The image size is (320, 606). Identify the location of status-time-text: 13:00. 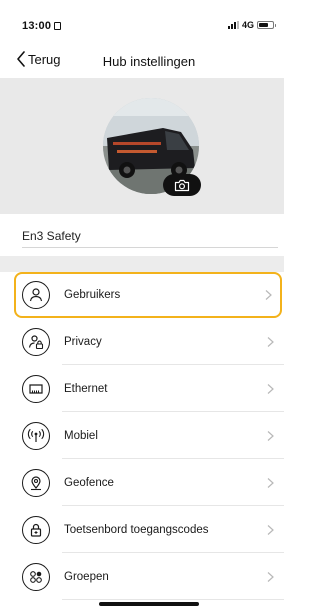
(37, 26).